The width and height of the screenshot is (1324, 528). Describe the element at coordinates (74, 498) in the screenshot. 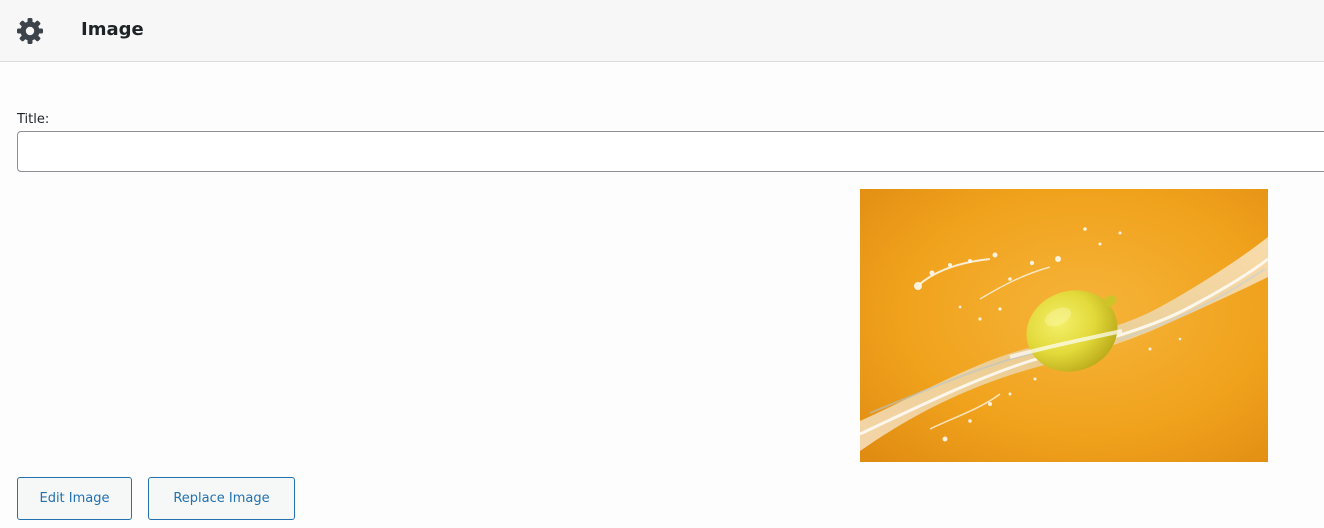

I see `edit-image-button: Edit Image` at that location.